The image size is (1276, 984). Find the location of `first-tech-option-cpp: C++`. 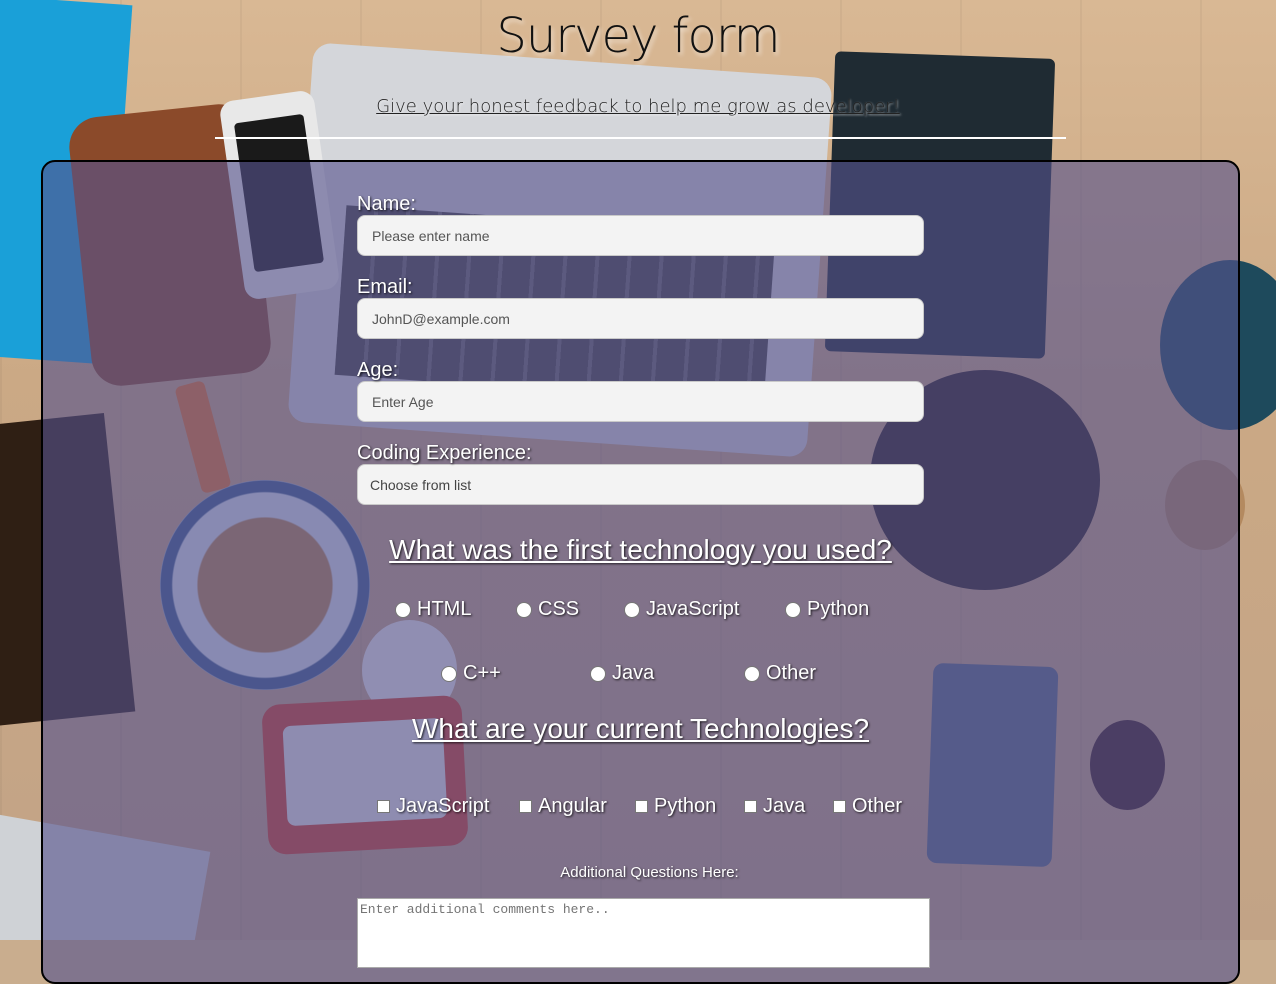

first-tech-option-cpp: C++ is located at coordinates (471, 673).